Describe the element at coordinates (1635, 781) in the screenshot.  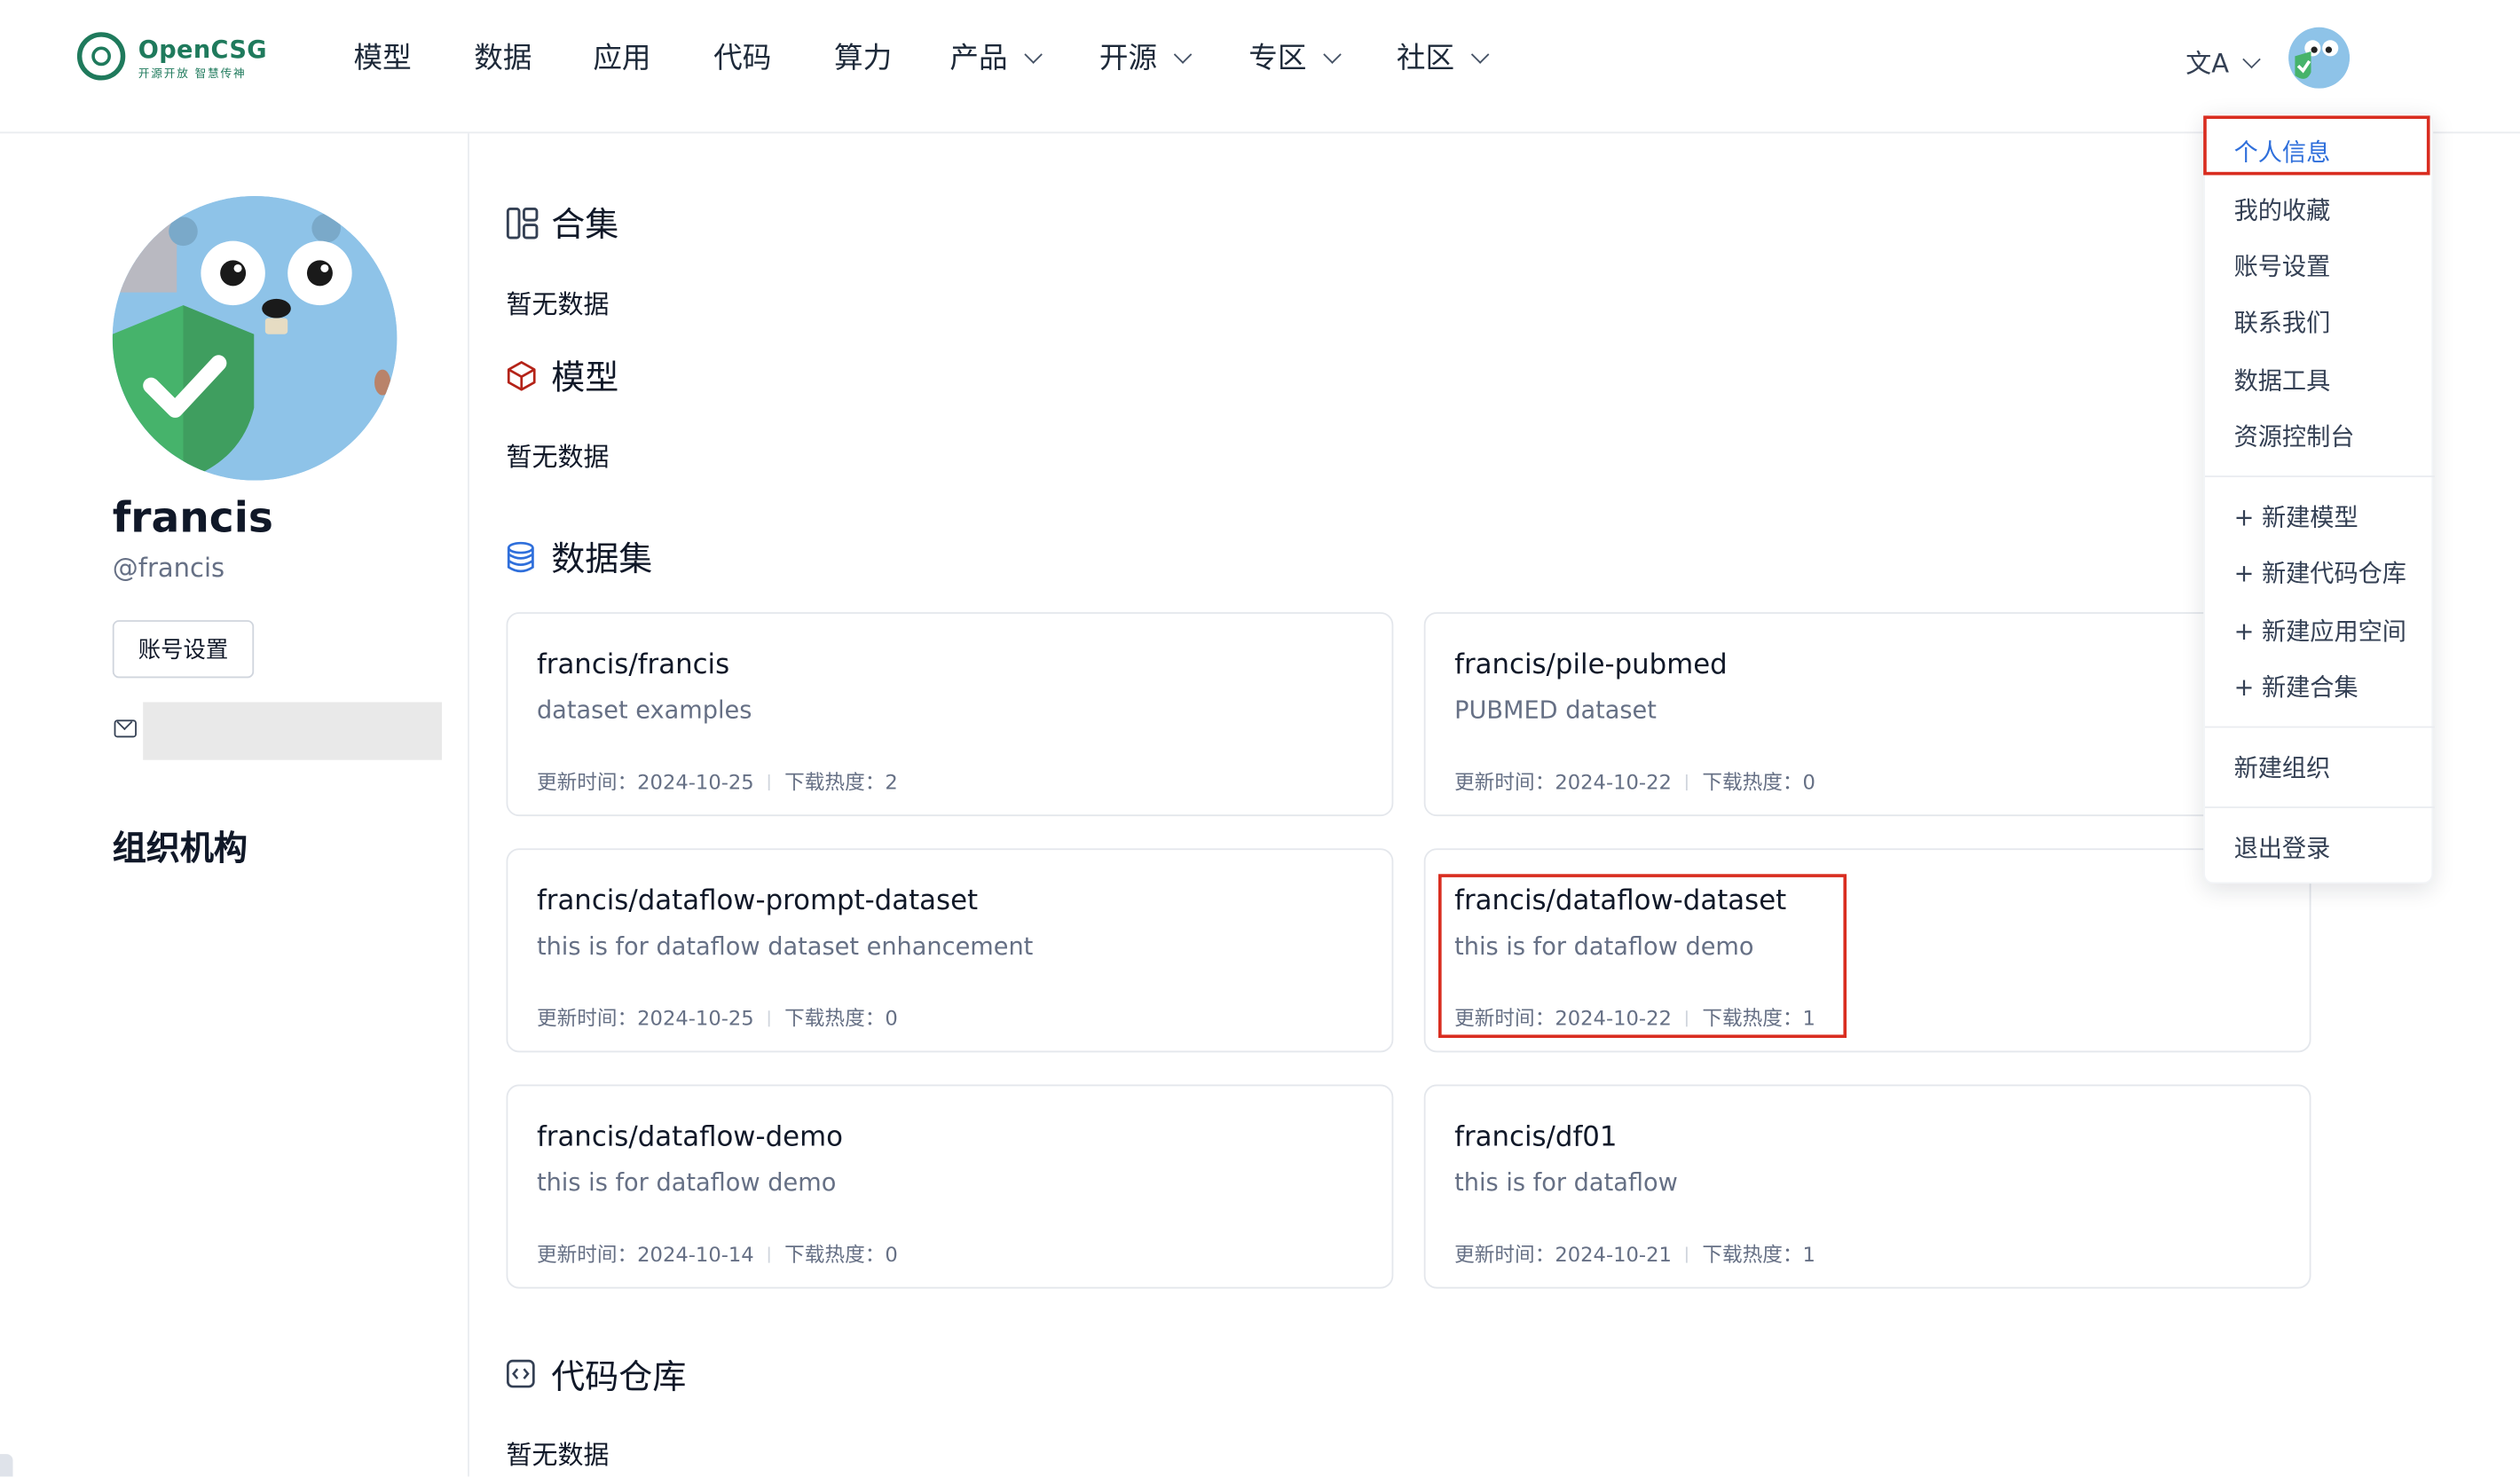
I see `dataset-meta: 更新时间：2024-10-22 下载热度：0` at that location.